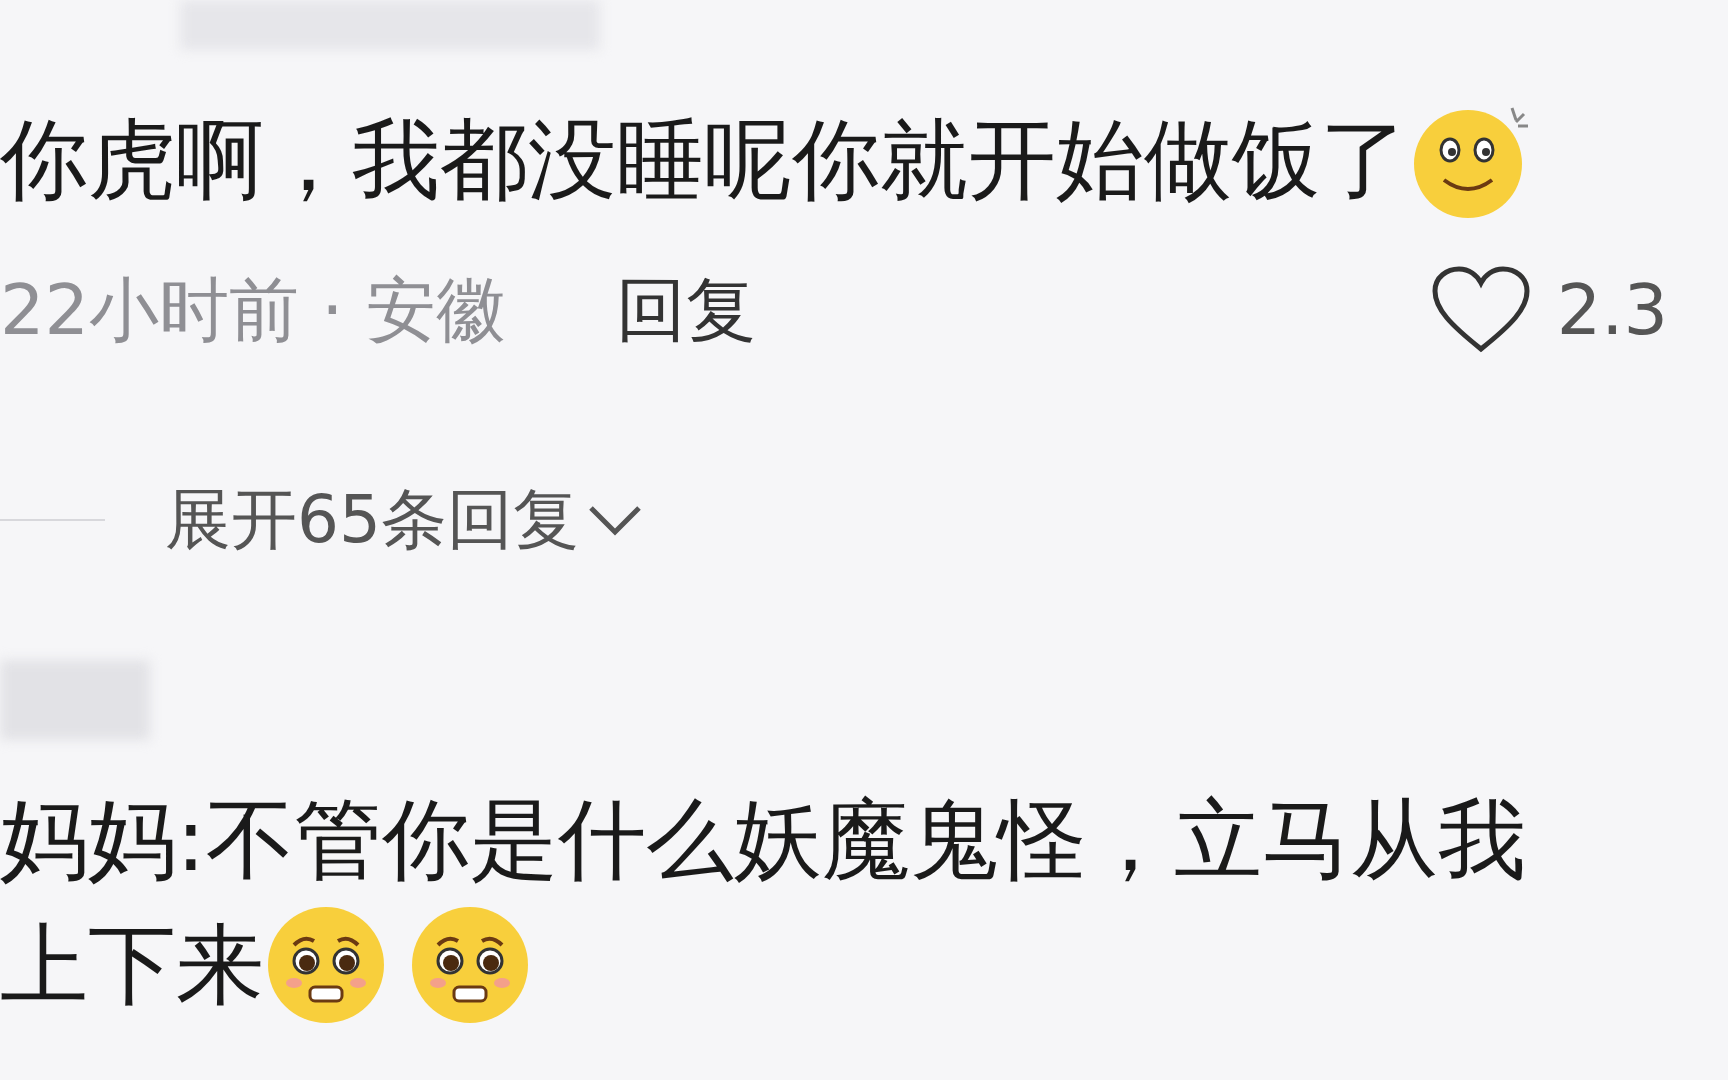 The width and height of the screenshot is (1728, 1080). I want to click on comment-text: 上下来, so click(132, 965).